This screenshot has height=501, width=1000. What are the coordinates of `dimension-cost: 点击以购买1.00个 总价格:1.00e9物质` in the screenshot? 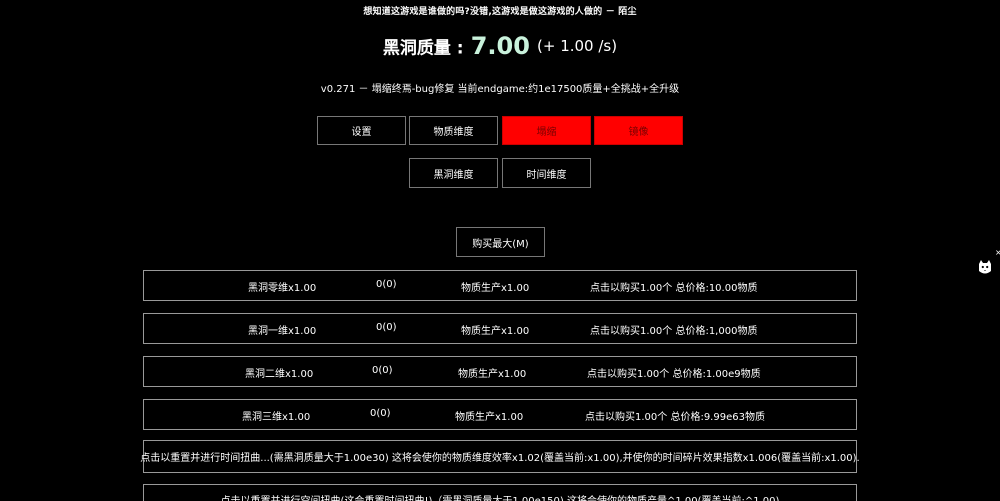 It's located at (674, 374).